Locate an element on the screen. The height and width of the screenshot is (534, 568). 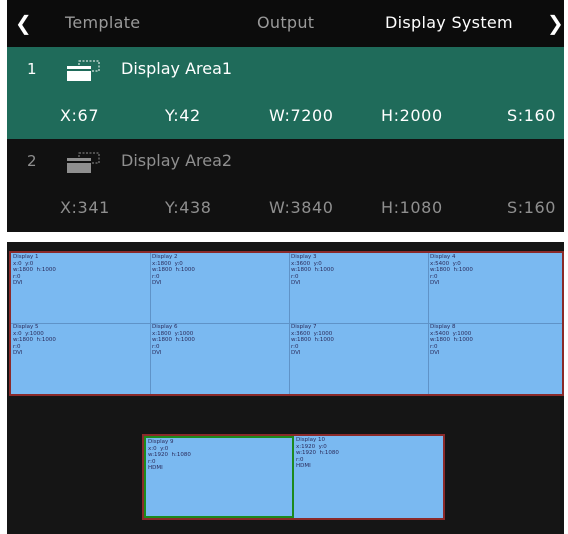
display-area-coords-1: X:67 Y:42 W:7200 H:2000 S:160 is located at coordinates (285, 116).